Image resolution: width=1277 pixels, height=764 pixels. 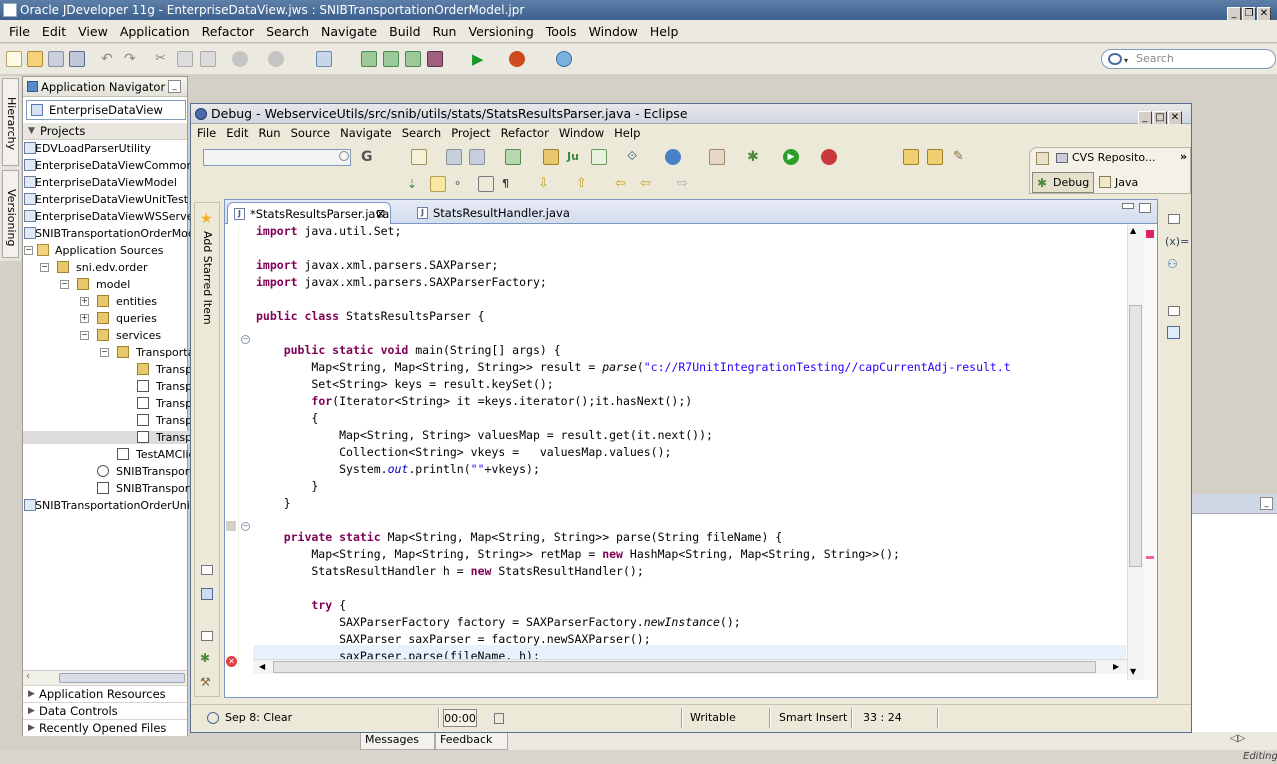 What do you see at coordinates (132, 59) in the screenshot?
I see `redo-icon: ↷` at bounding box center [132, 59].